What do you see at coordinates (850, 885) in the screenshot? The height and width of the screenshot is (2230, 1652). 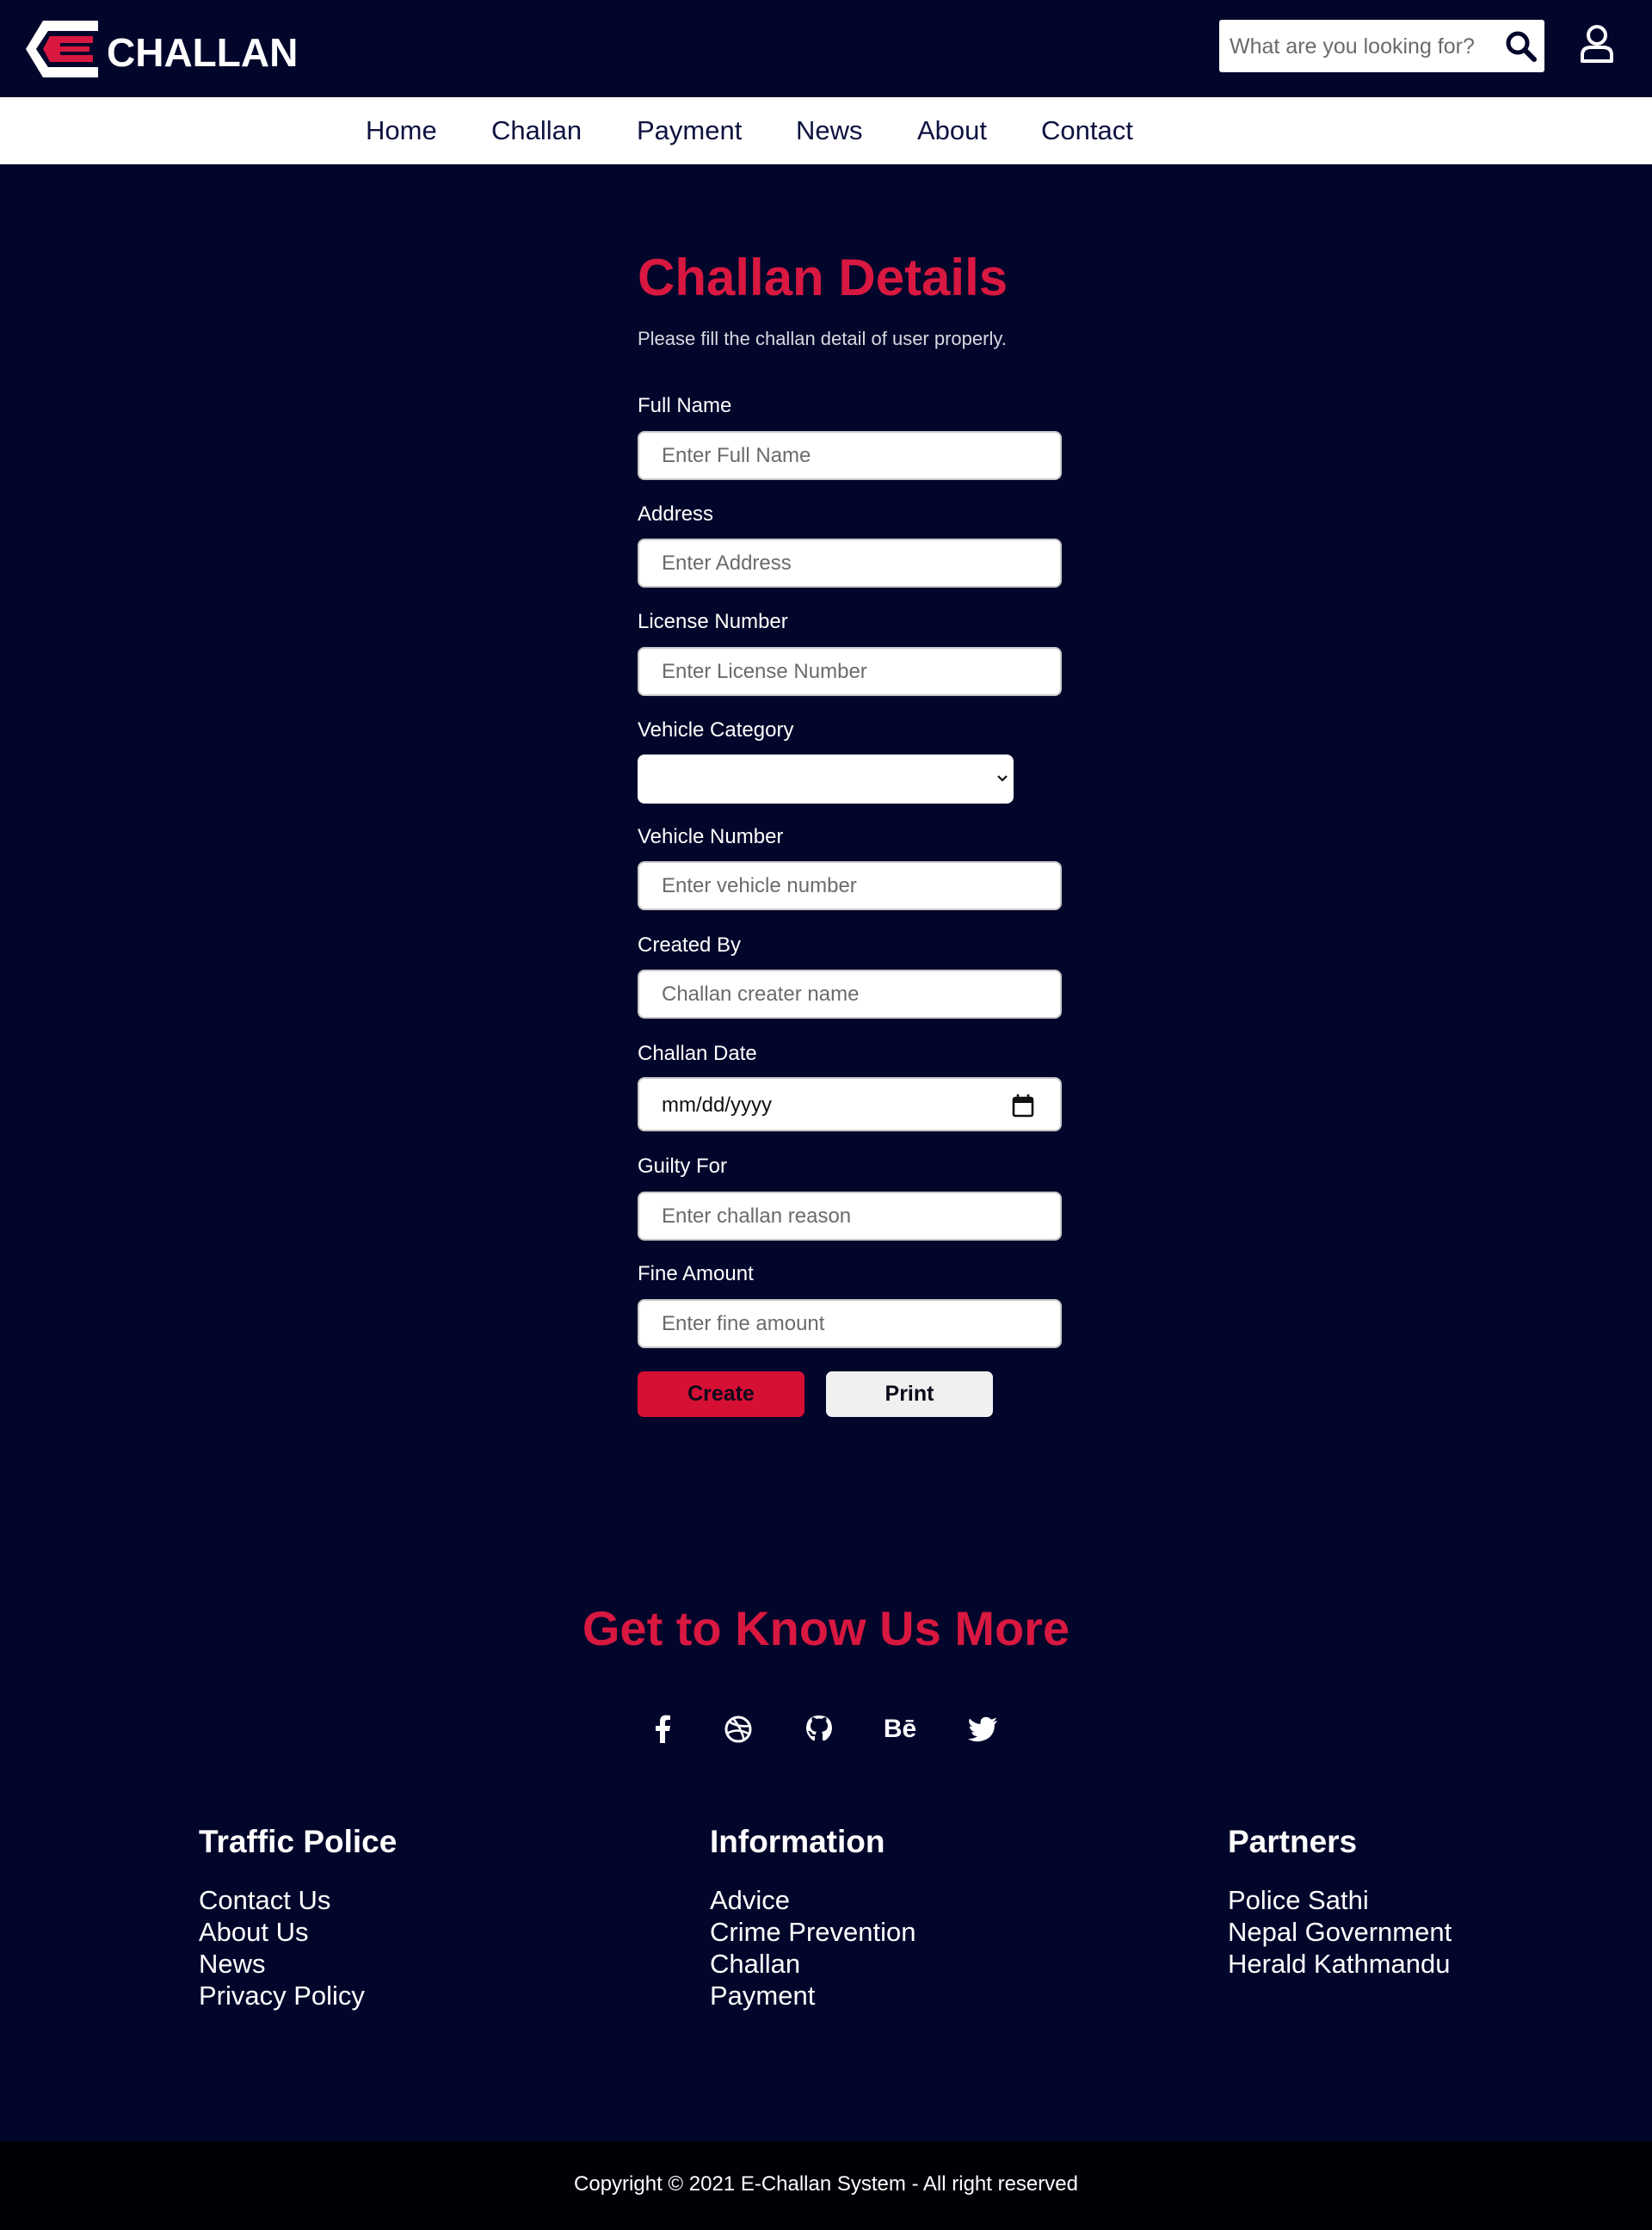 I see `vehicle-number-field` at bounding box center [850, 885].